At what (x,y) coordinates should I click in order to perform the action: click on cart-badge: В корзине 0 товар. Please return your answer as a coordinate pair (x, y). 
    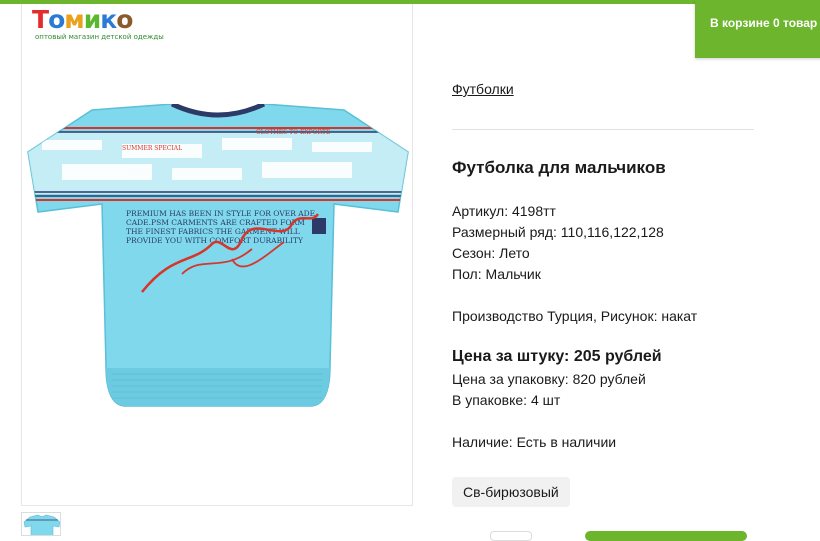
    Looking at the image, I should click on (757, 29).